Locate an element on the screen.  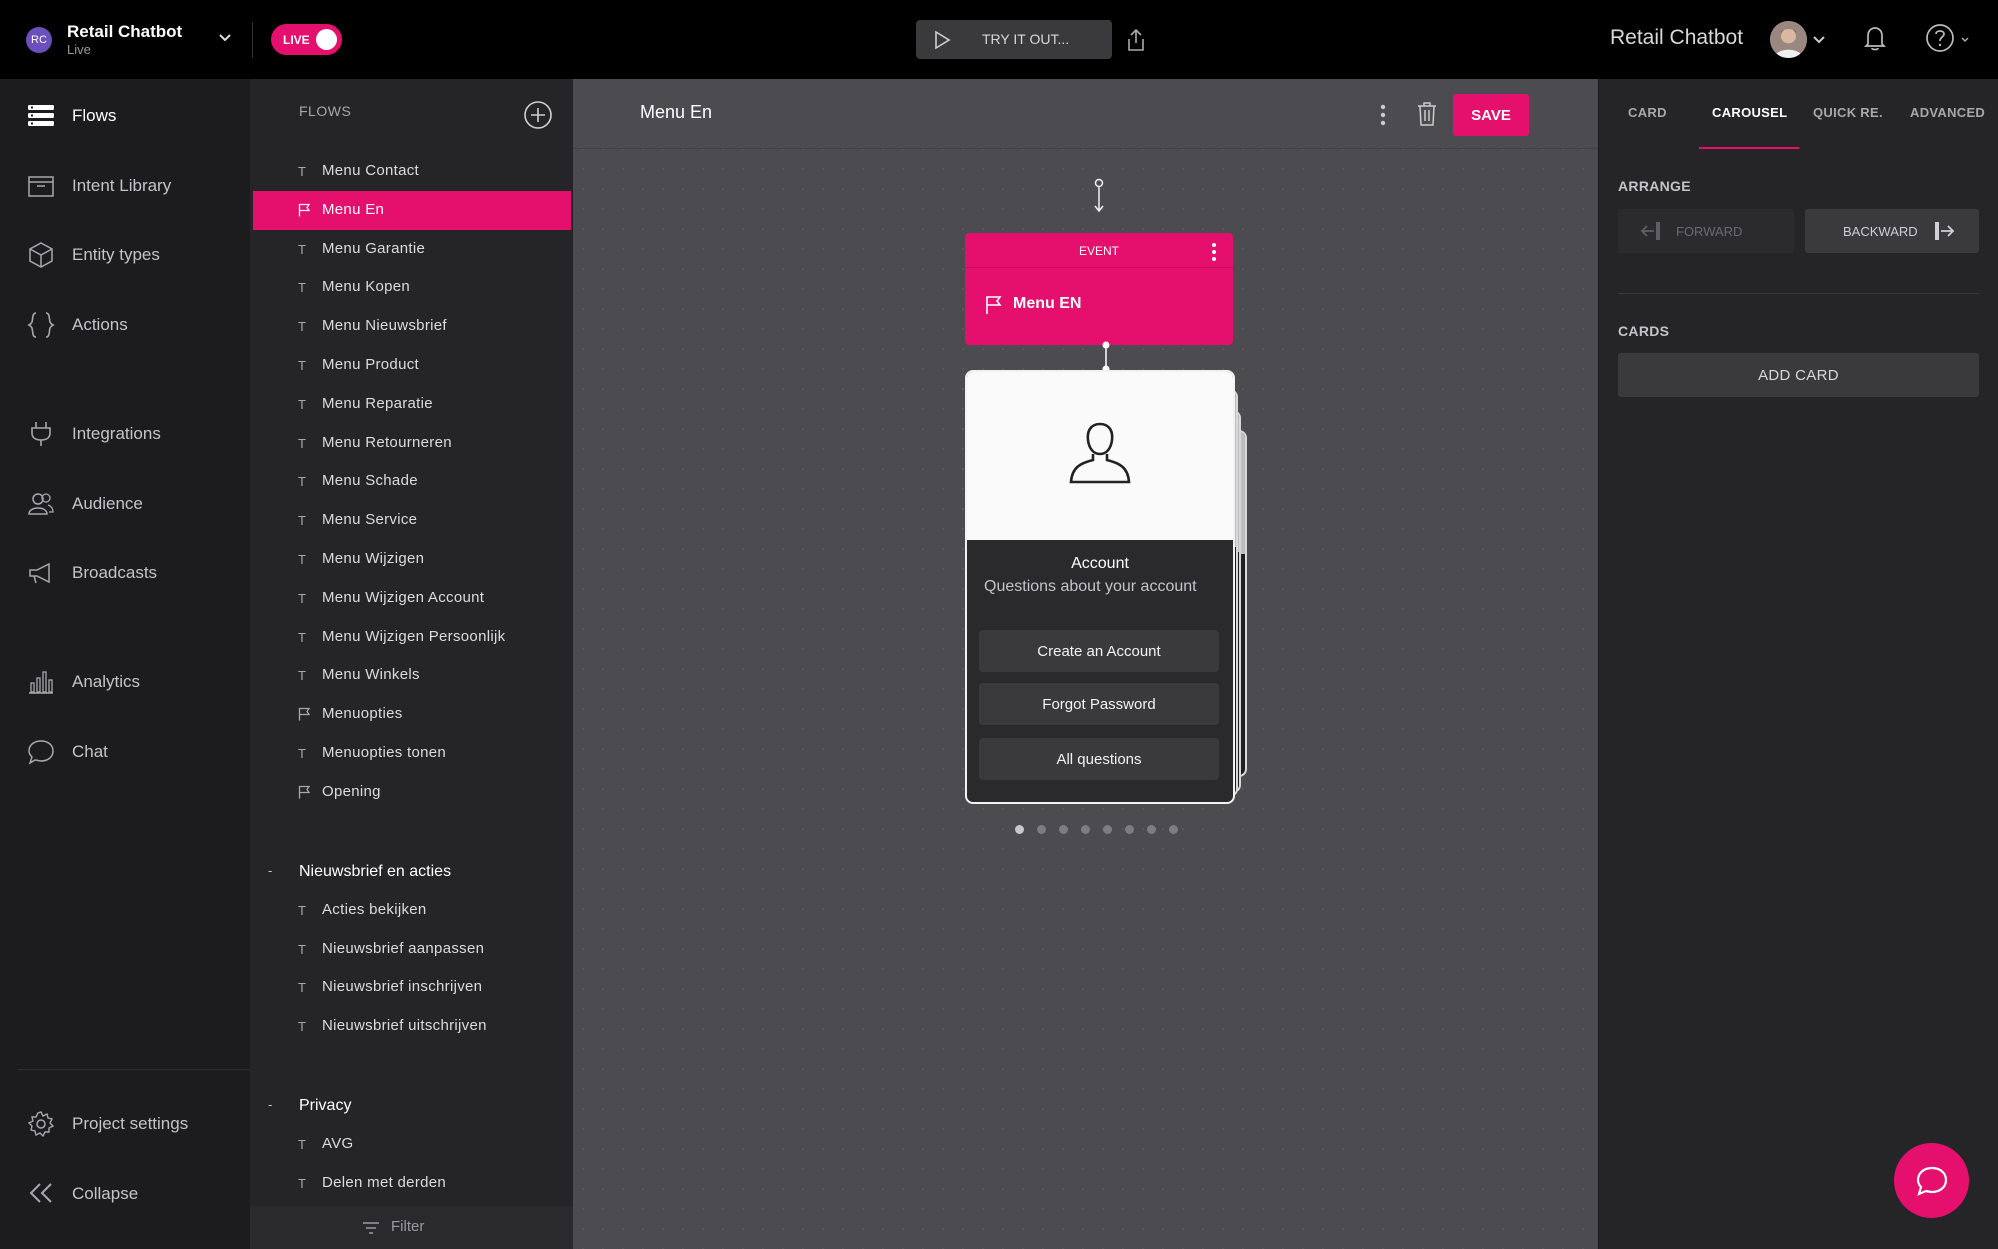
flow-item: T Menu Retourneren is located at coordinates (412, 443).